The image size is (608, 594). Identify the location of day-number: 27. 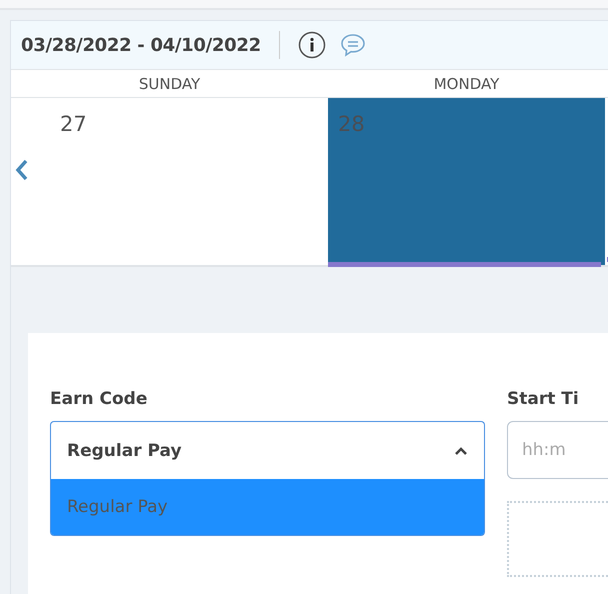
(73, 124).